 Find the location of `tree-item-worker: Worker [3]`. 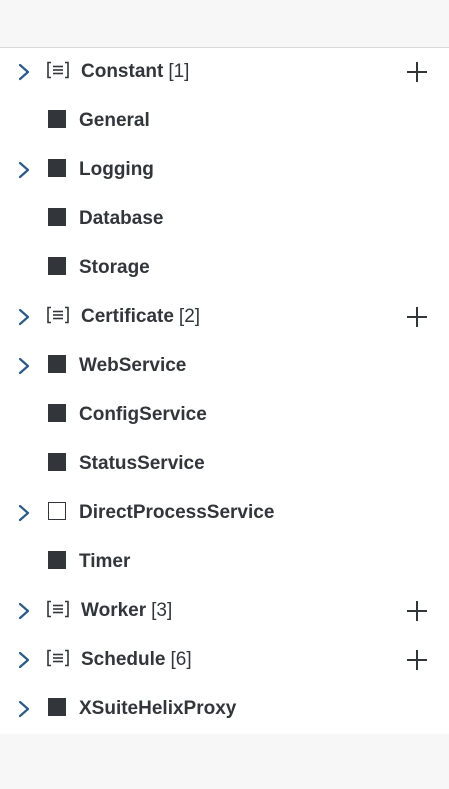

tree-item-worker: Worker [3] is located at coordinates (224, 610).